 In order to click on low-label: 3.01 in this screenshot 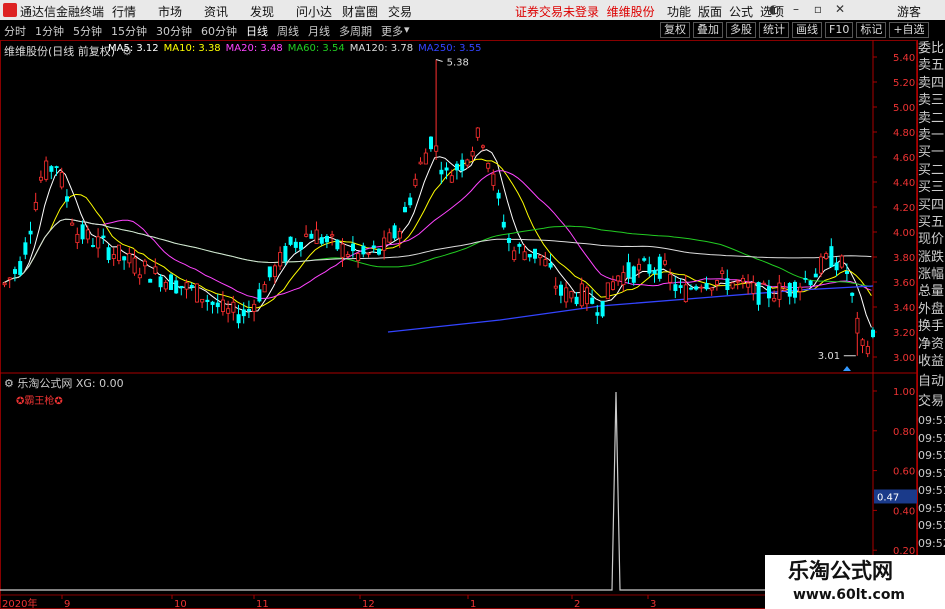, I will do `click(829, 356)`.